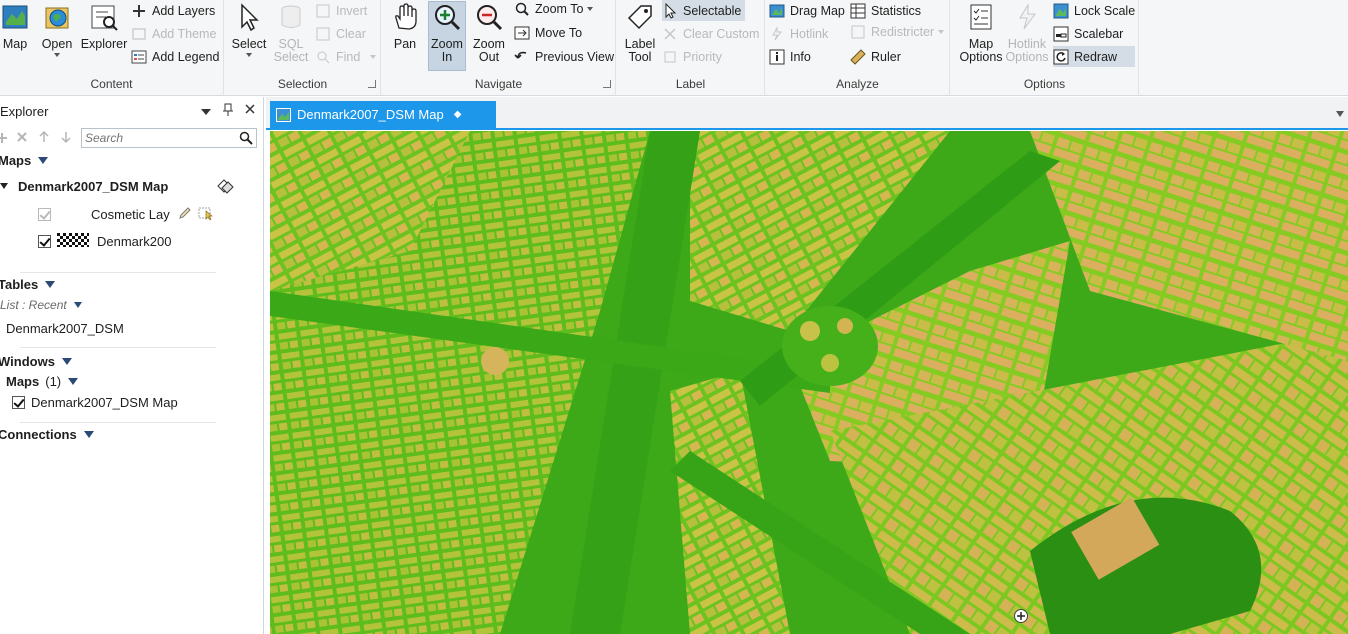 The width and height of the screenshot is (1348, 634). I want to click on move-to-button: Move To, so click(548, 32).